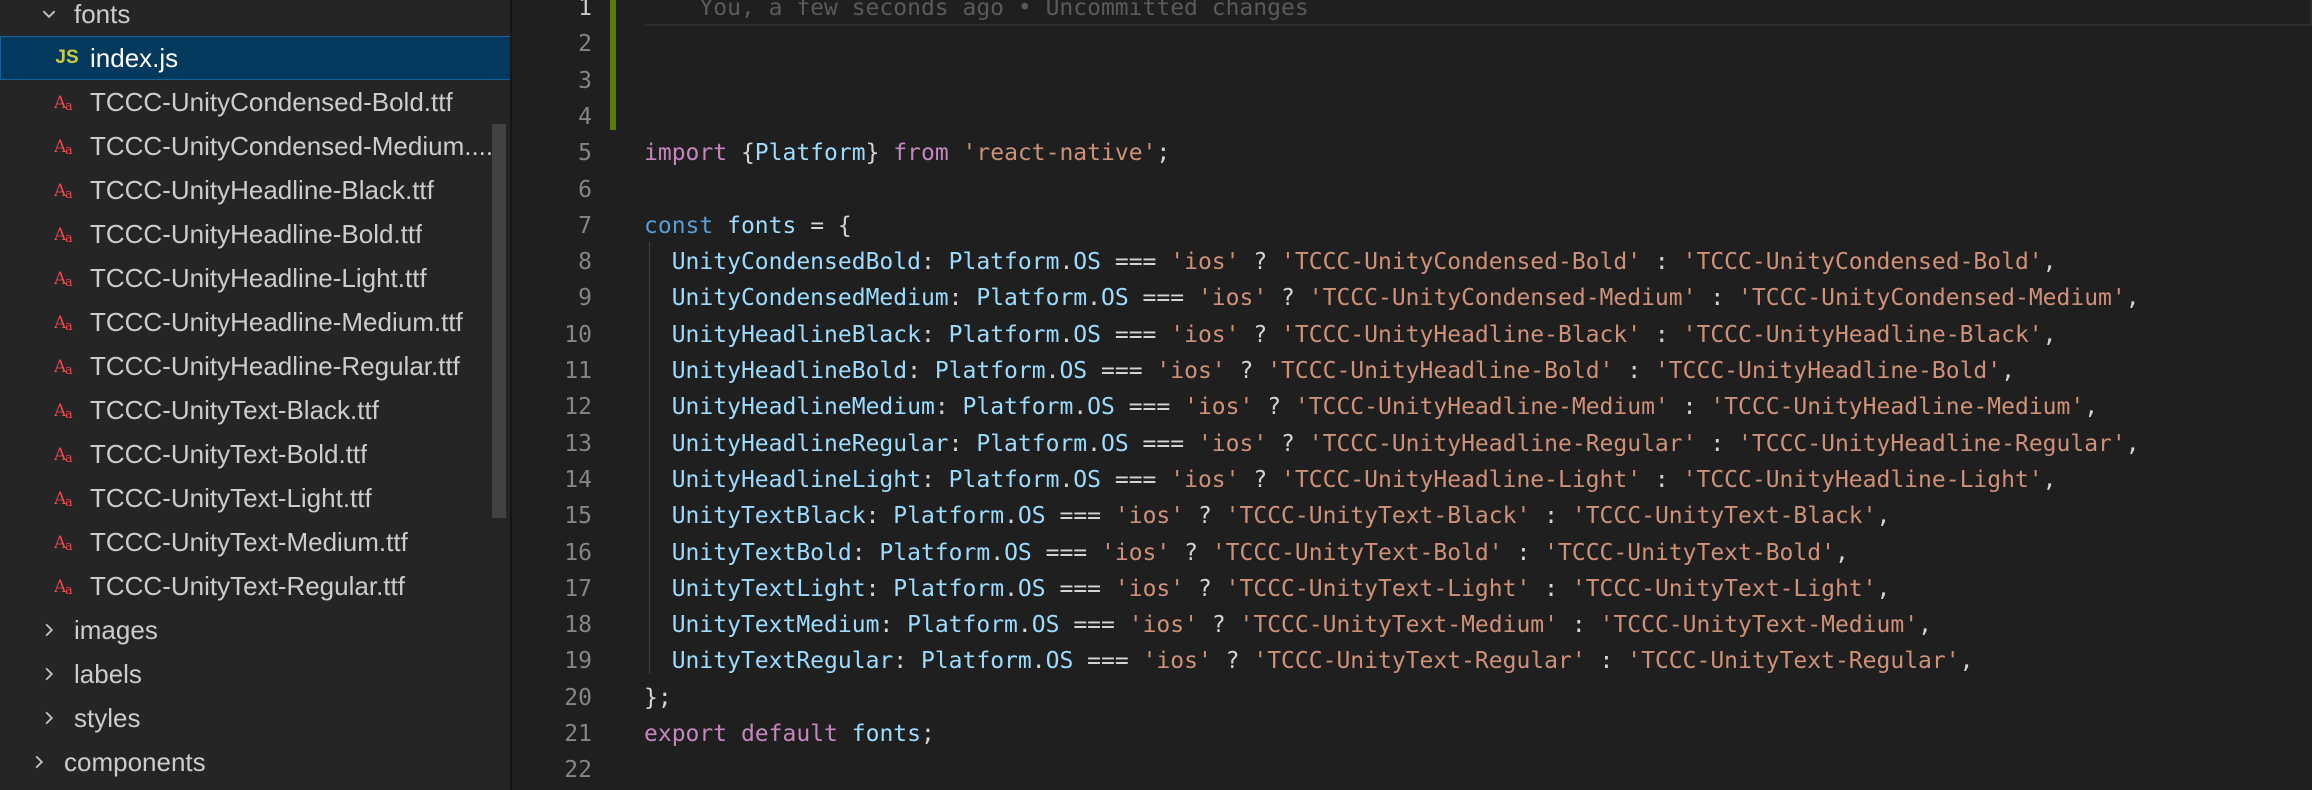 This screenshot has width=2312, height=790. What do you see at coordinates (256, 234) in the screenshot?
I see `file-item-tccc-unityheadline-bold-ttf: Aa TCCC-UnityHeadline-Bold.ttf` at bounding box center [256, 234].